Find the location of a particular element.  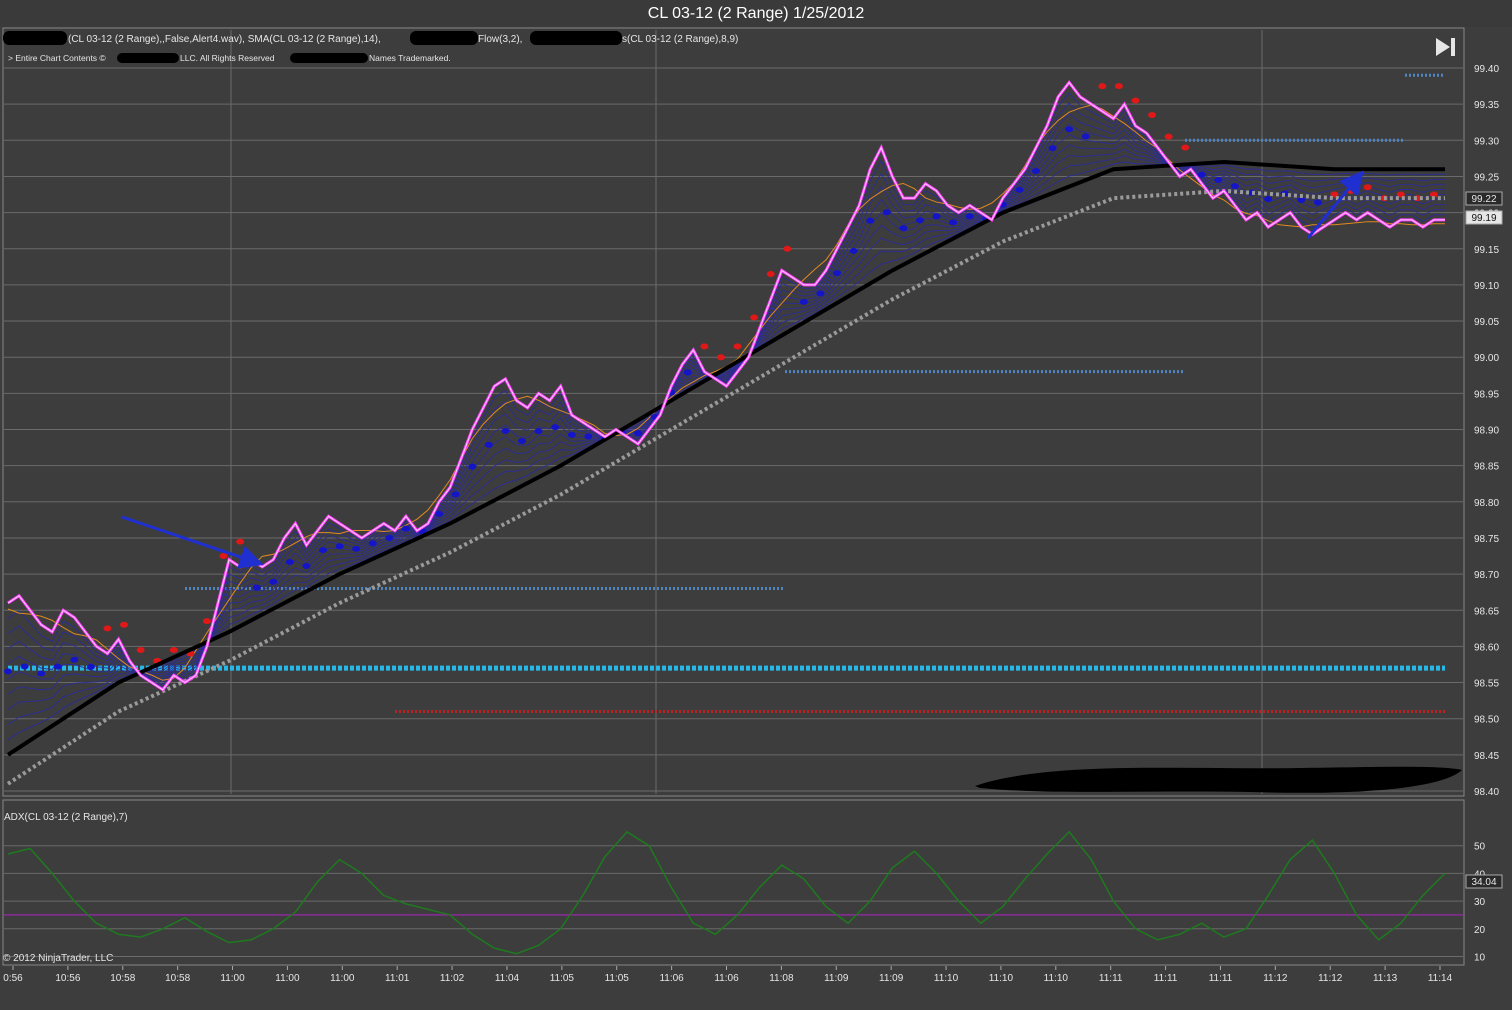

vendor-copyright: © 2012 NinjaTrader, LLC is located at coordinates (58, 958).